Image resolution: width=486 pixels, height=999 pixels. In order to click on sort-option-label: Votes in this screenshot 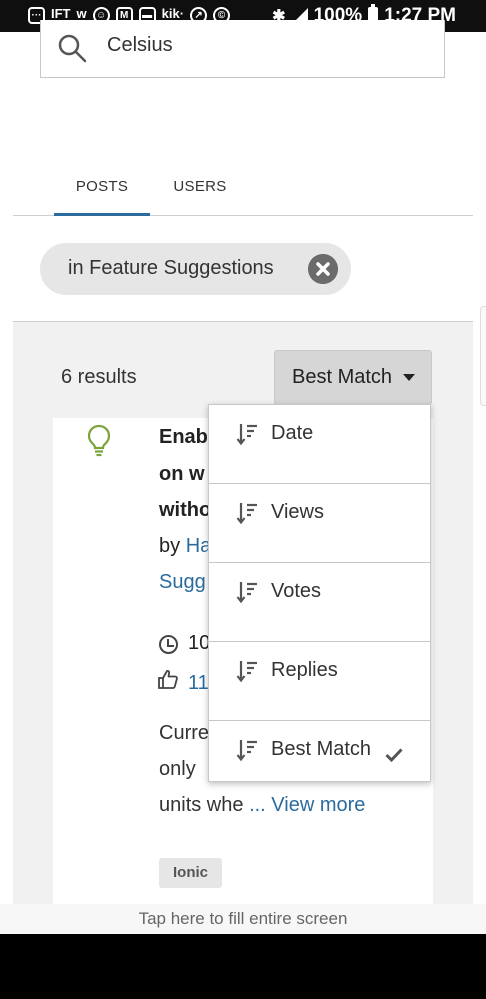, I will do `click(296, 591)`.